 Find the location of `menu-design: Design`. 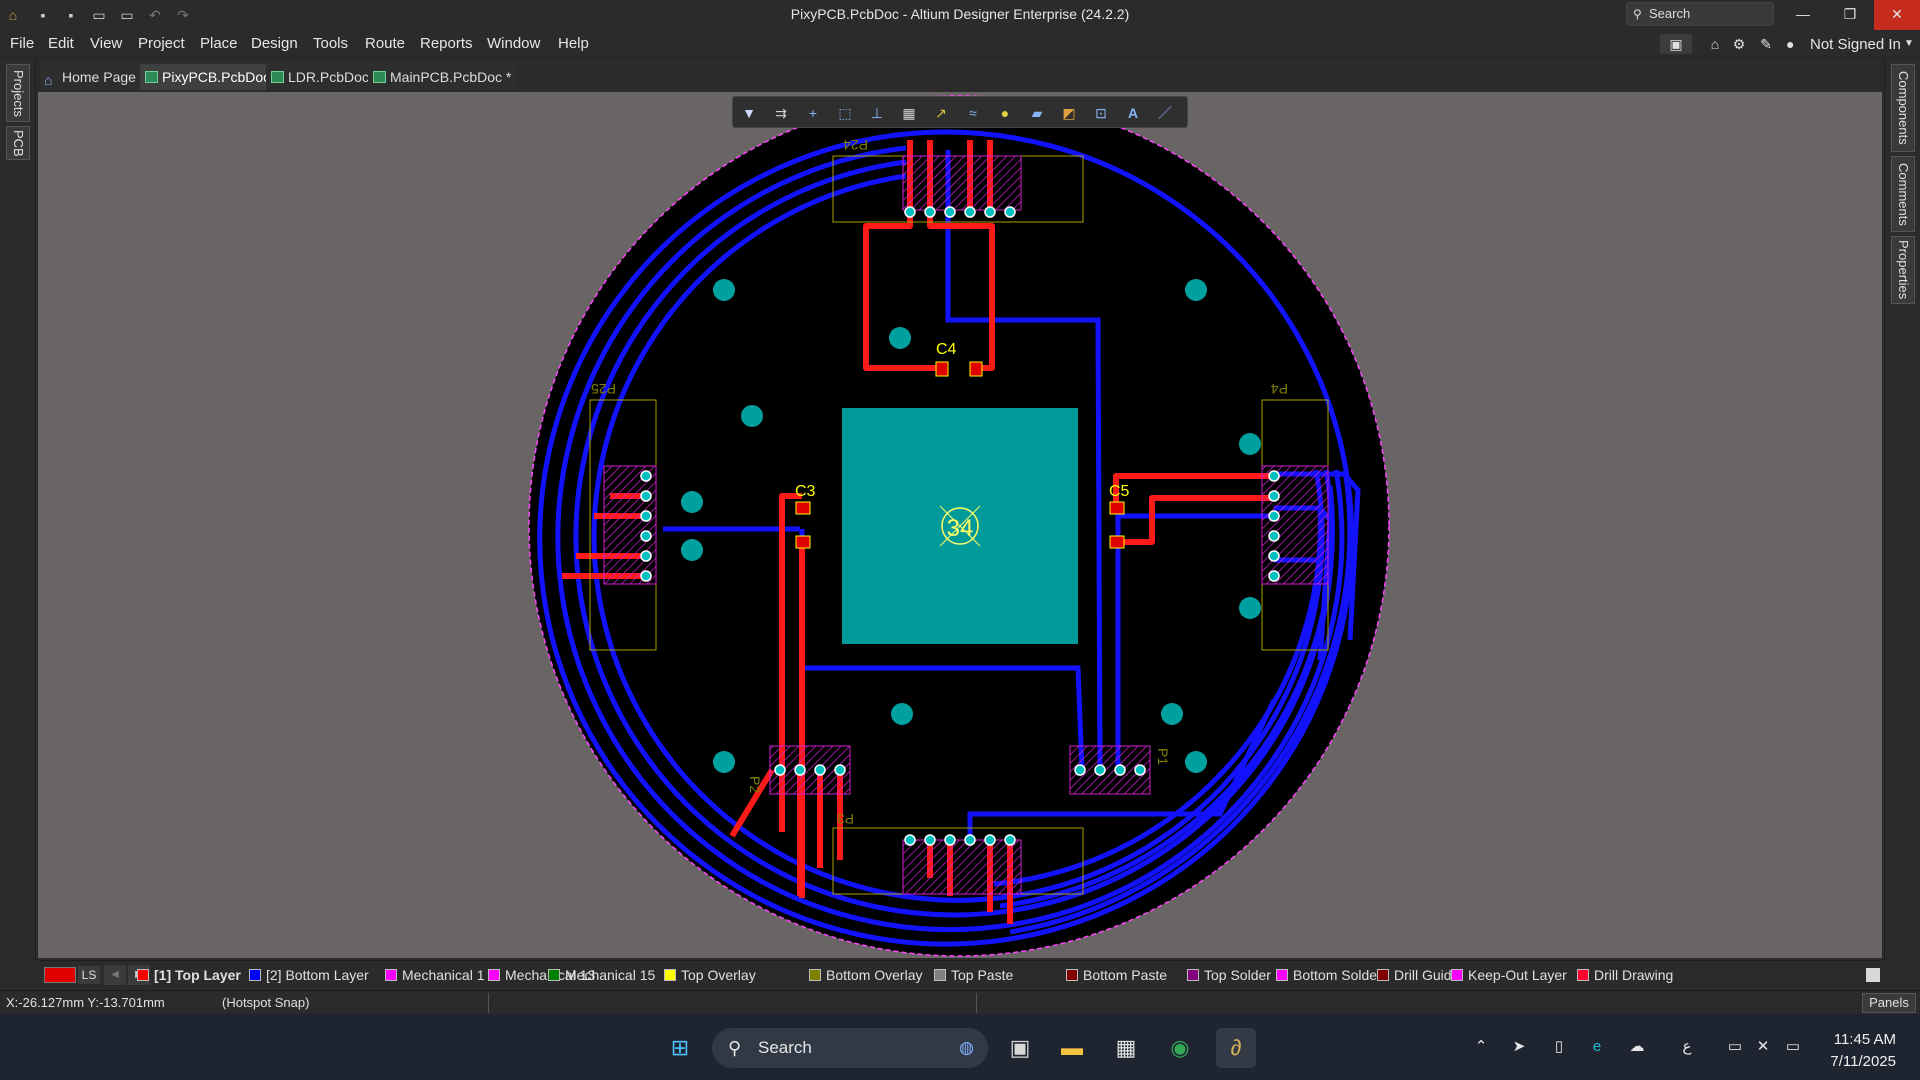

menu-design: Design is located at coordinates (274, 43).